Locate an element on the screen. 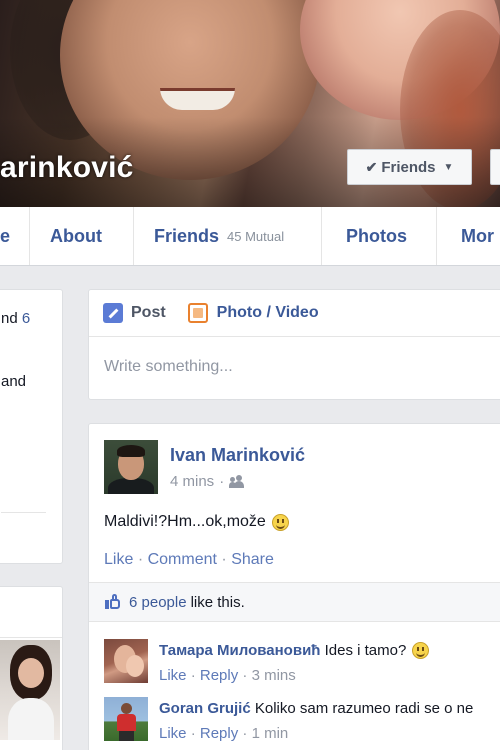 This screenshot has height=750, width=500. likes-count-link: 6 people is located at coordinates (158, 602).